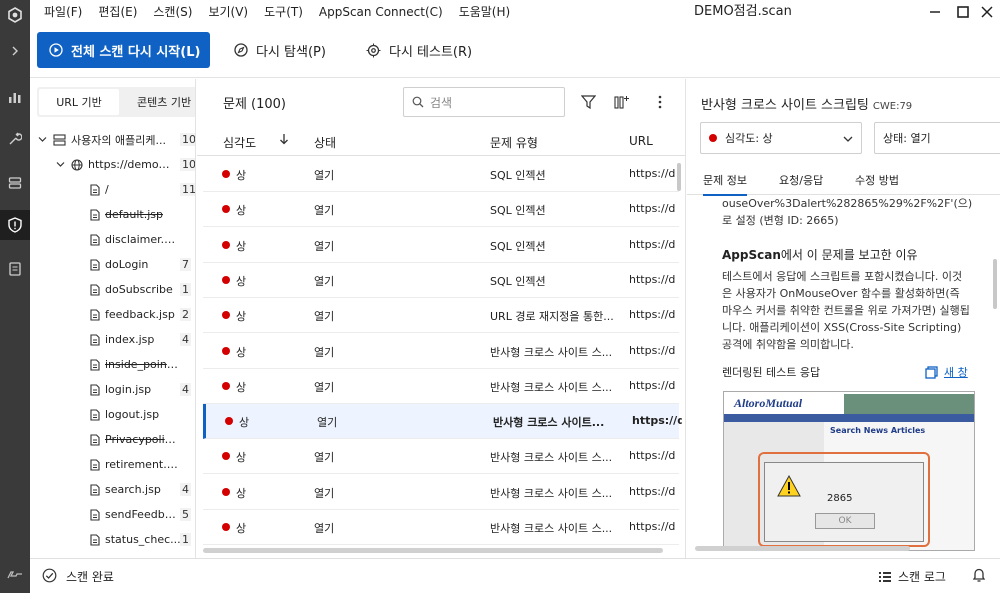  I want to click on issue-row: 상 열기 URL 경로 재지정을 통한... https://d, so click(441, 316).